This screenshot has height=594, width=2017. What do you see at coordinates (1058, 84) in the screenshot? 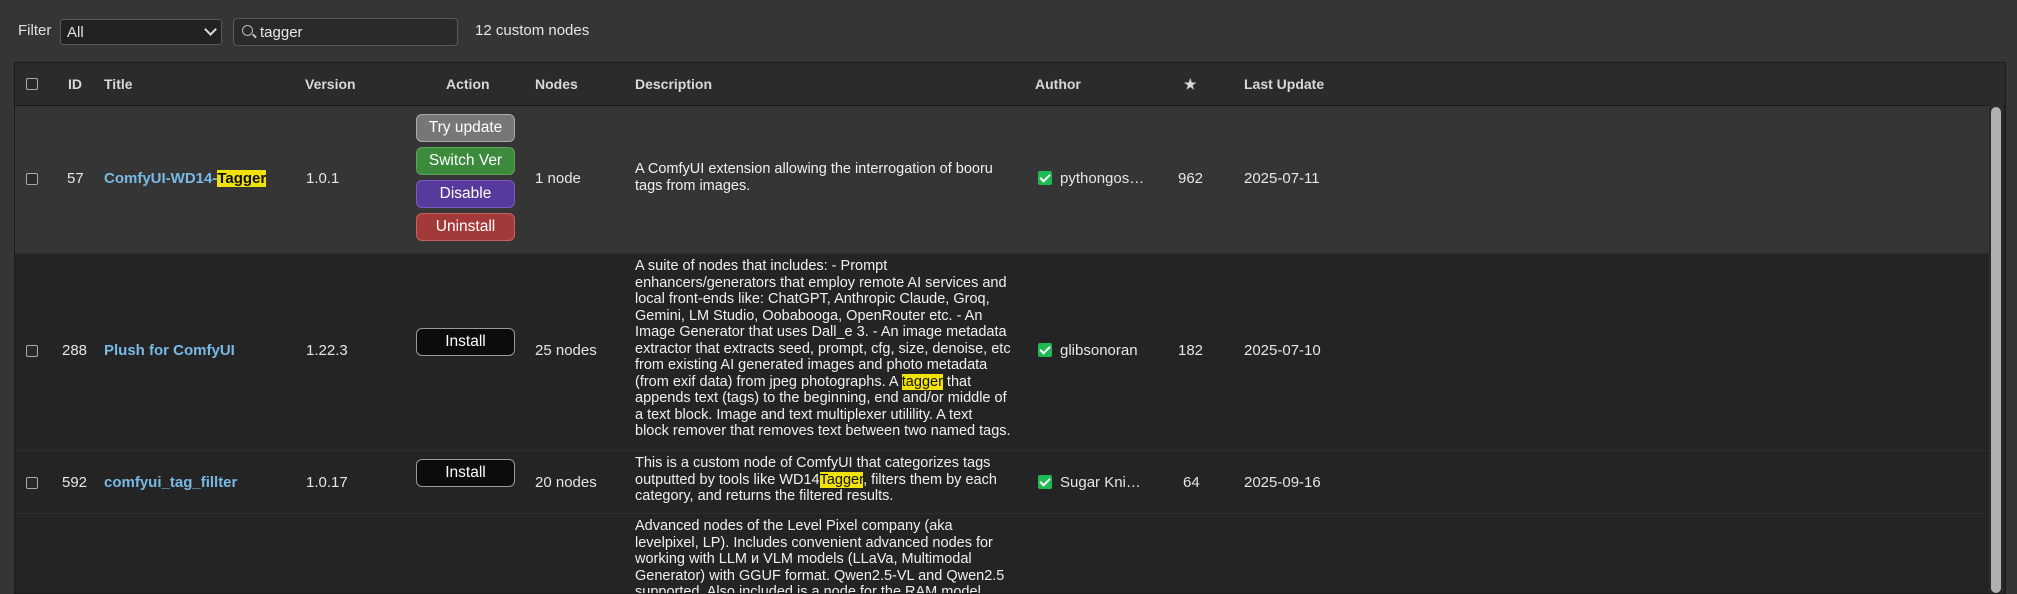
I see `col-author: Author` at bounding box center [1058, 84].